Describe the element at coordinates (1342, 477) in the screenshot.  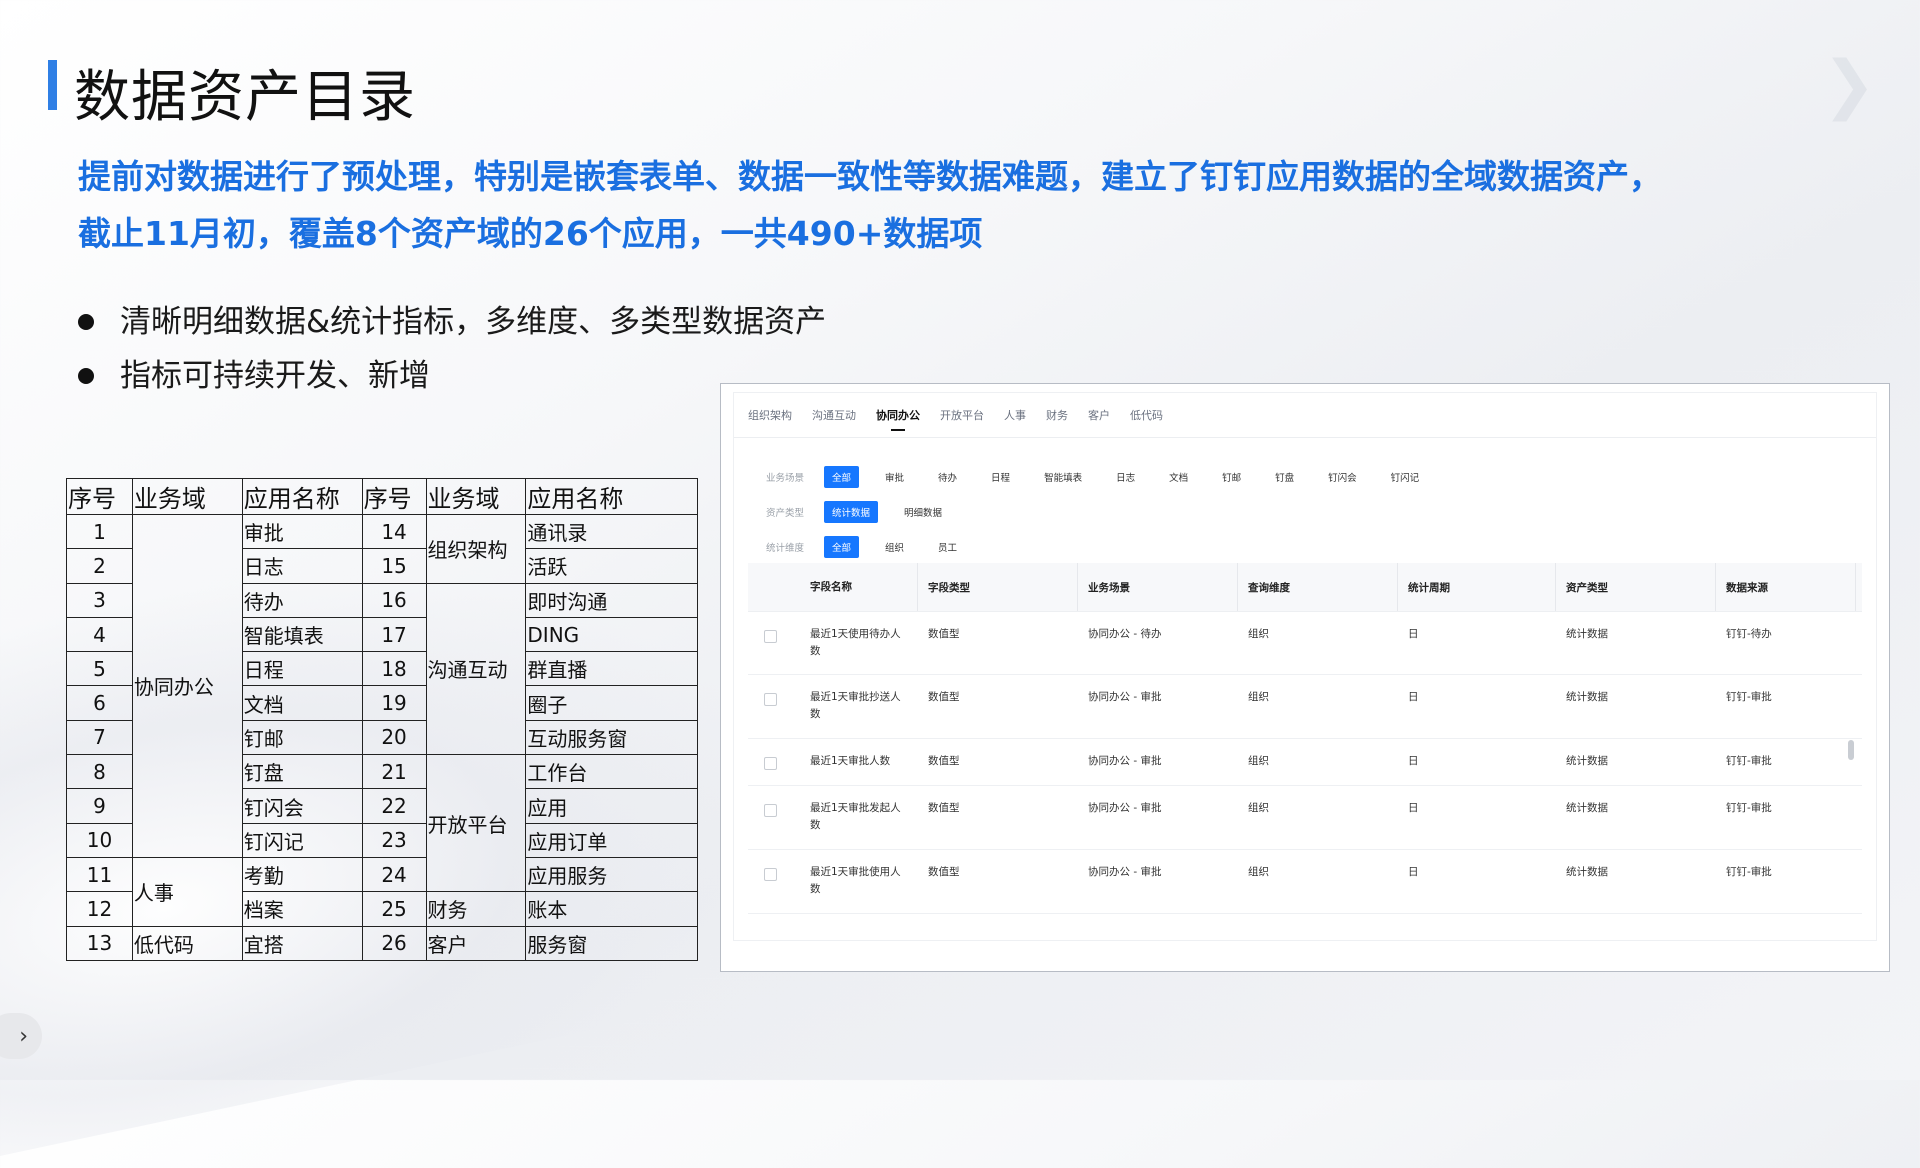
I see `chip-meeting: 钉闪会` at that location.